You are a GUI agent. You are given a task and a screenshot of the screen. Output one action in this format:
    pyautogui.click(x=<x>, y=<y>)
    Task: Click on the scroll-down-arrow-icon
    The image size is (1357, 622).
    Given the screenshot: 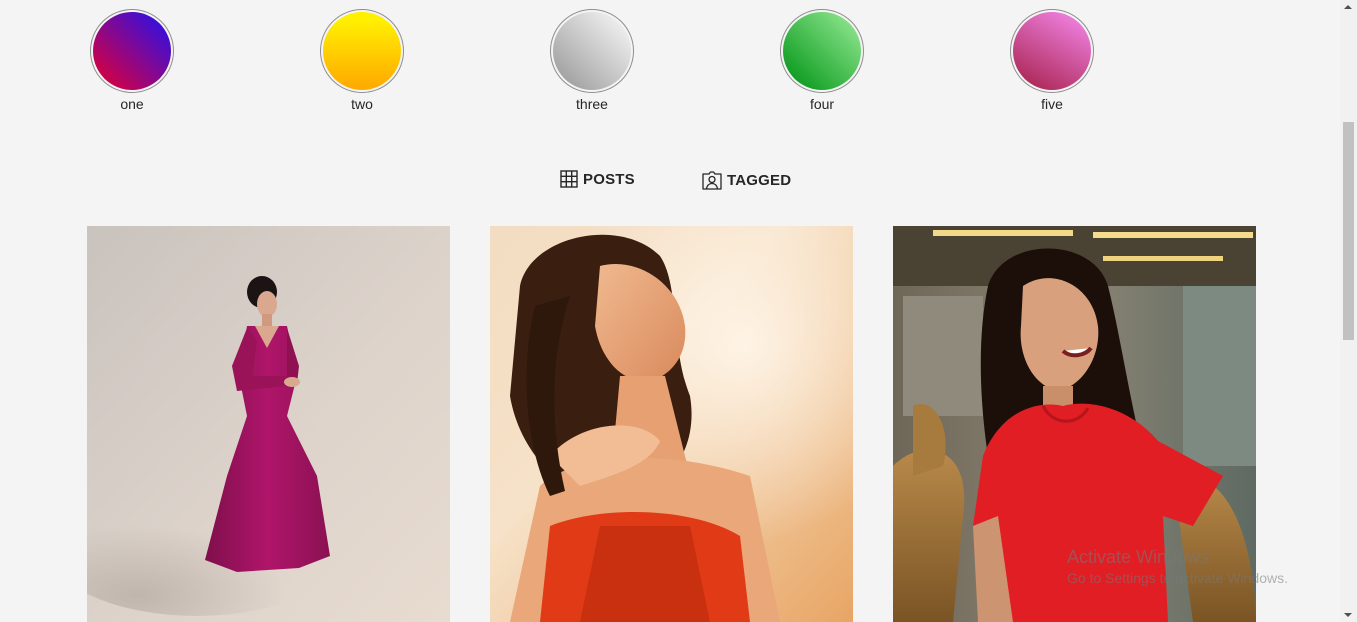 What is the action you would take?
    pyautogui.click(x=1348, y=615)
    